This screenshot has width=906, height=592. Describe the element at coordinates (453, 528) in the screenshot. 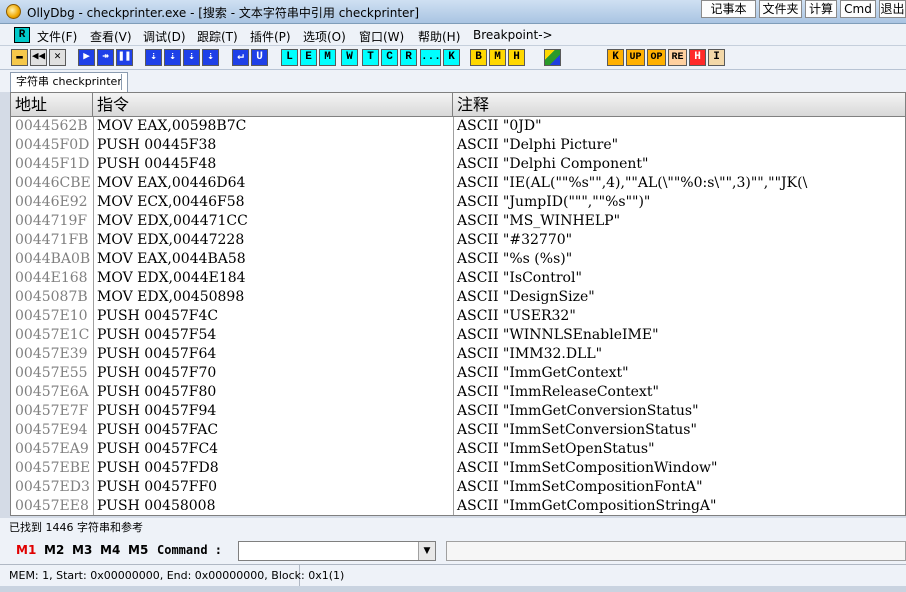

I see `search-status: 已找到 1446 字符串和参考` at that location.